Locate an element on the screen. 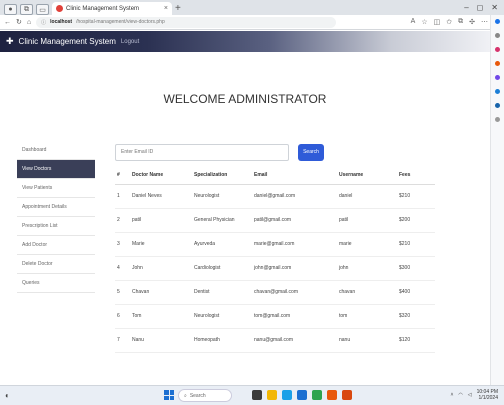  taskbar-search: ⌕ Search is located at coordinates (205, 395).